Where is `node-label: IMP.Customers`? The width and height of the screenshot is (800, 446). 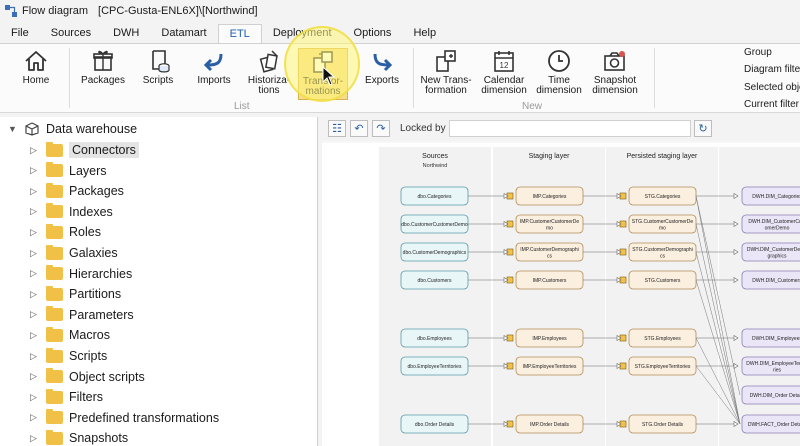
node-label: IMP.Customers is located at coordinates (550, 281).